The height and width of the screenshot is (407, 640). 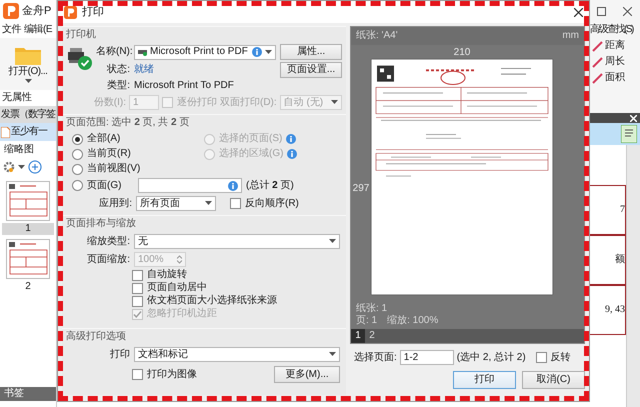 What do you see at coordinates (101, 223) in the screenshot?
I see `section-heading: 页面排布与缩放` at bounding box center [101, 223].